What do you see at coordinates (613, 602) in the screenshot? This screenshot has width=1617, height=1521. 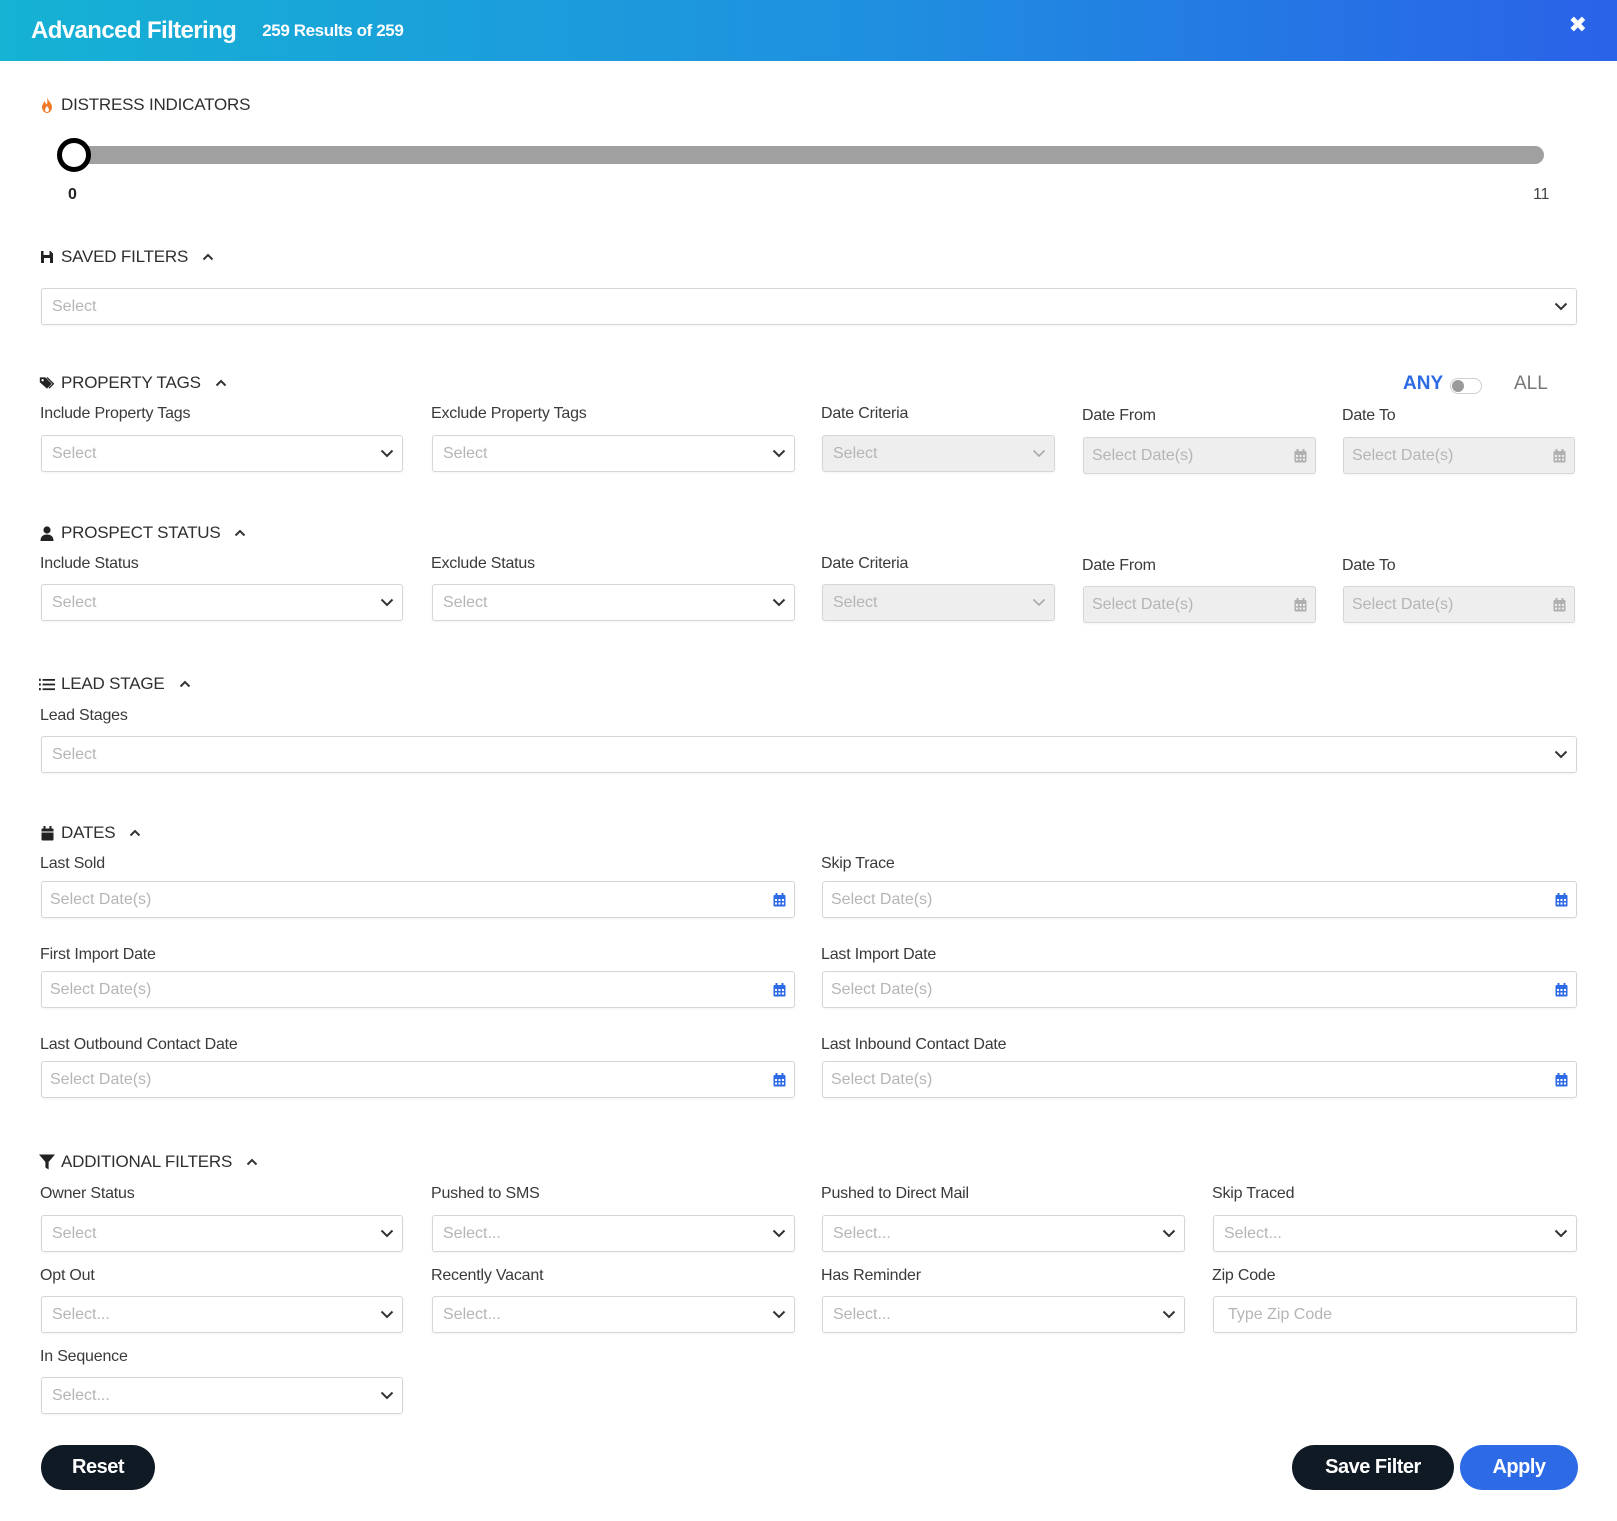 I see `exclude-status-select: Select` at bounding box center [613, 602].